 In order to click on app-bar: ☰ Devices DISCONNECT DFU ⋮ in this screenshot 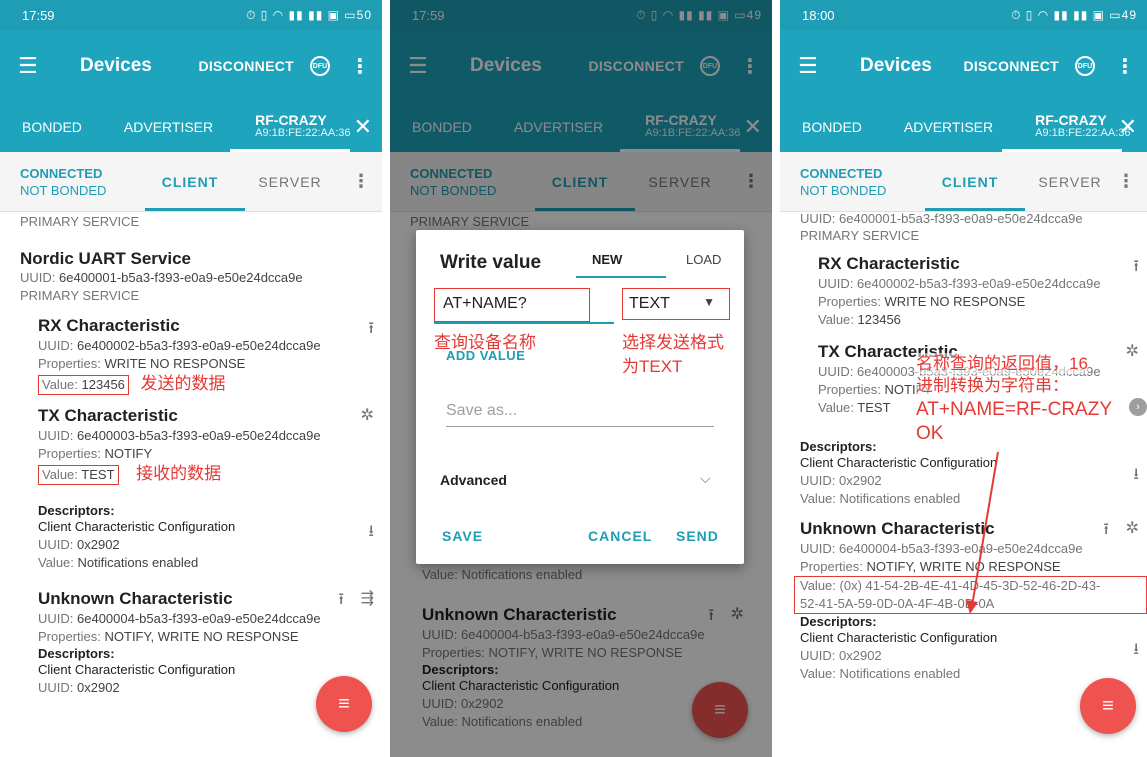, I will do `click(963, 66)`.